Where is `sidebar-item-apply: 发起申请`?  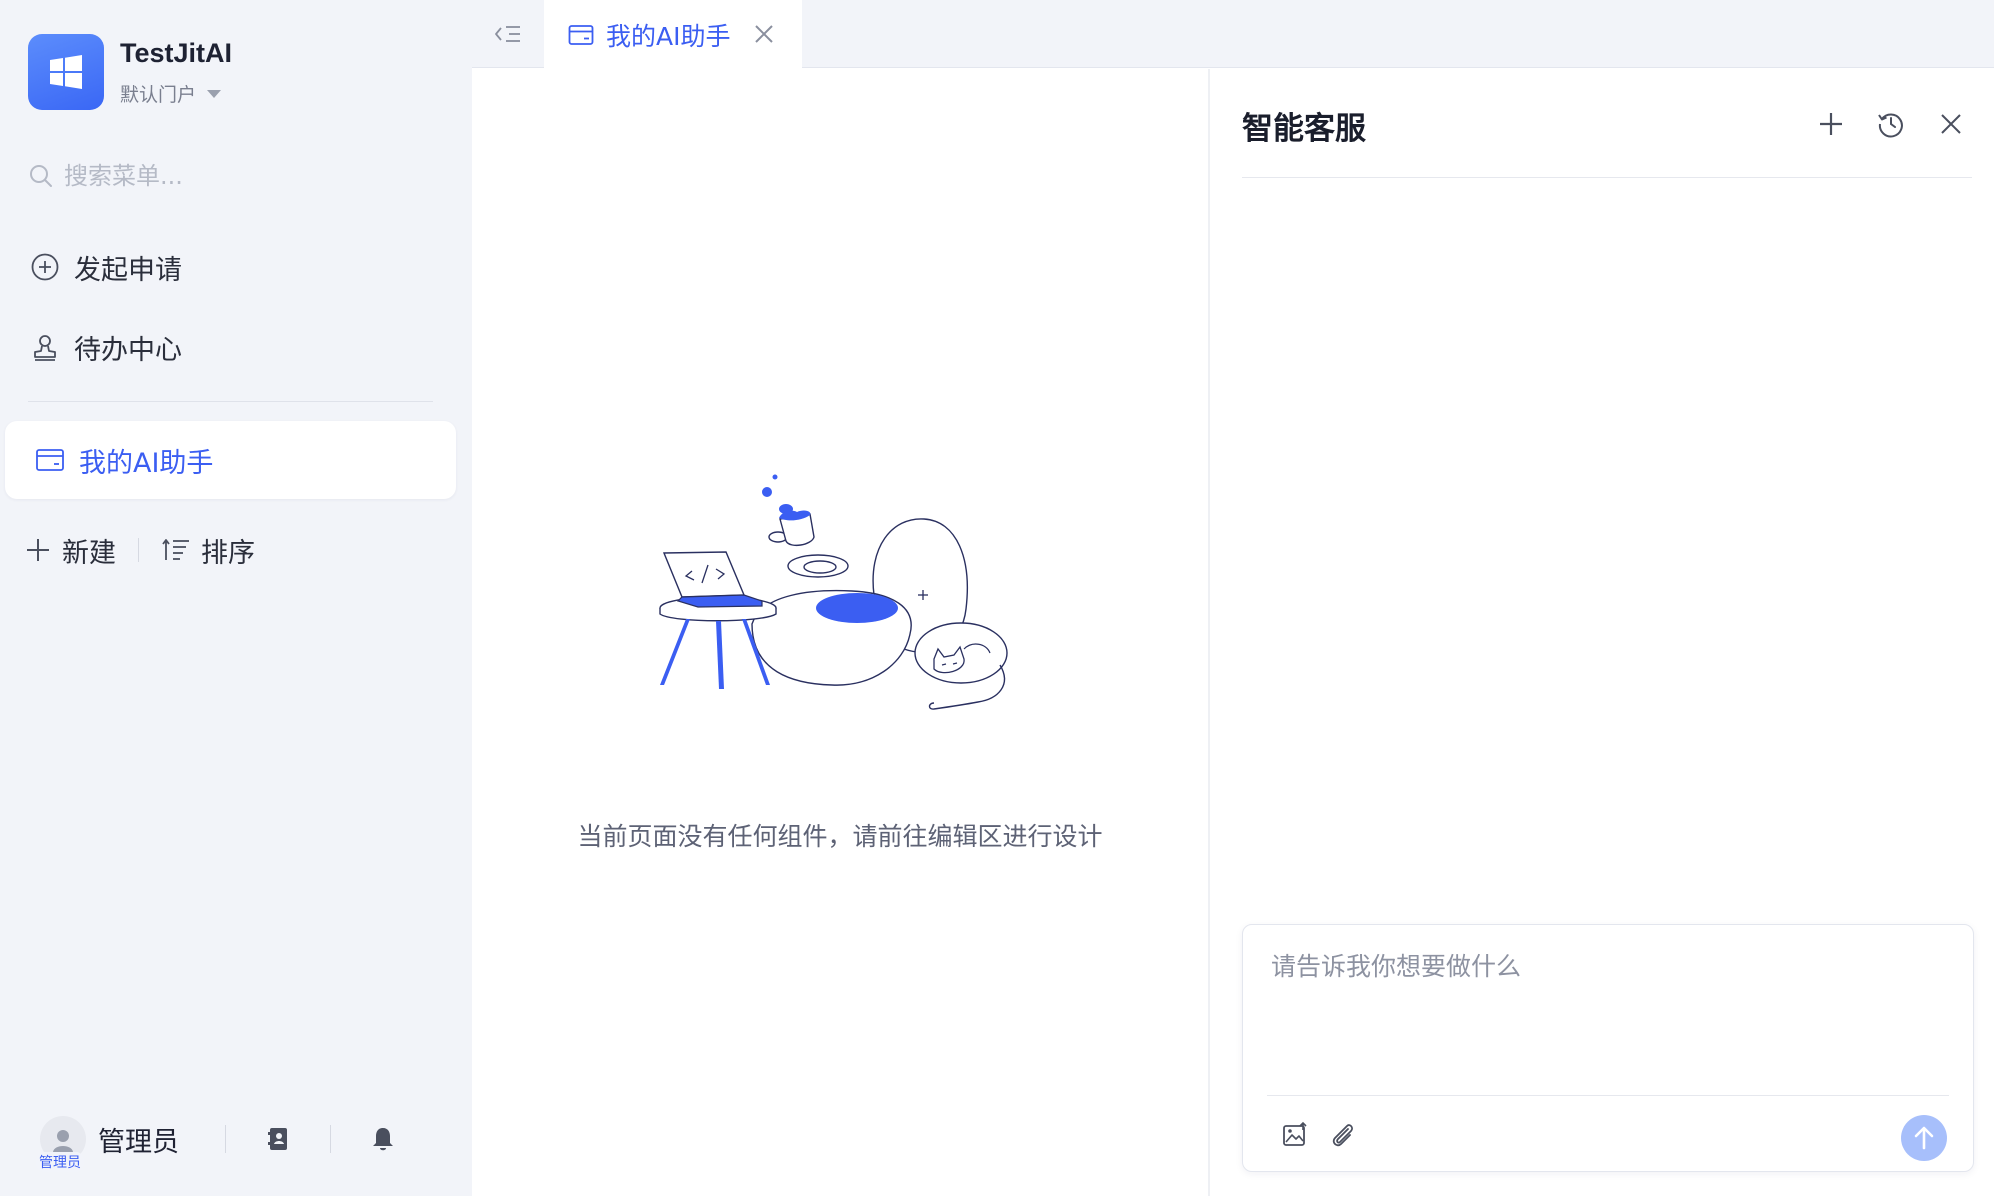 sidebar-item-apply: 发起申请 is located at coordinates (106, 267).